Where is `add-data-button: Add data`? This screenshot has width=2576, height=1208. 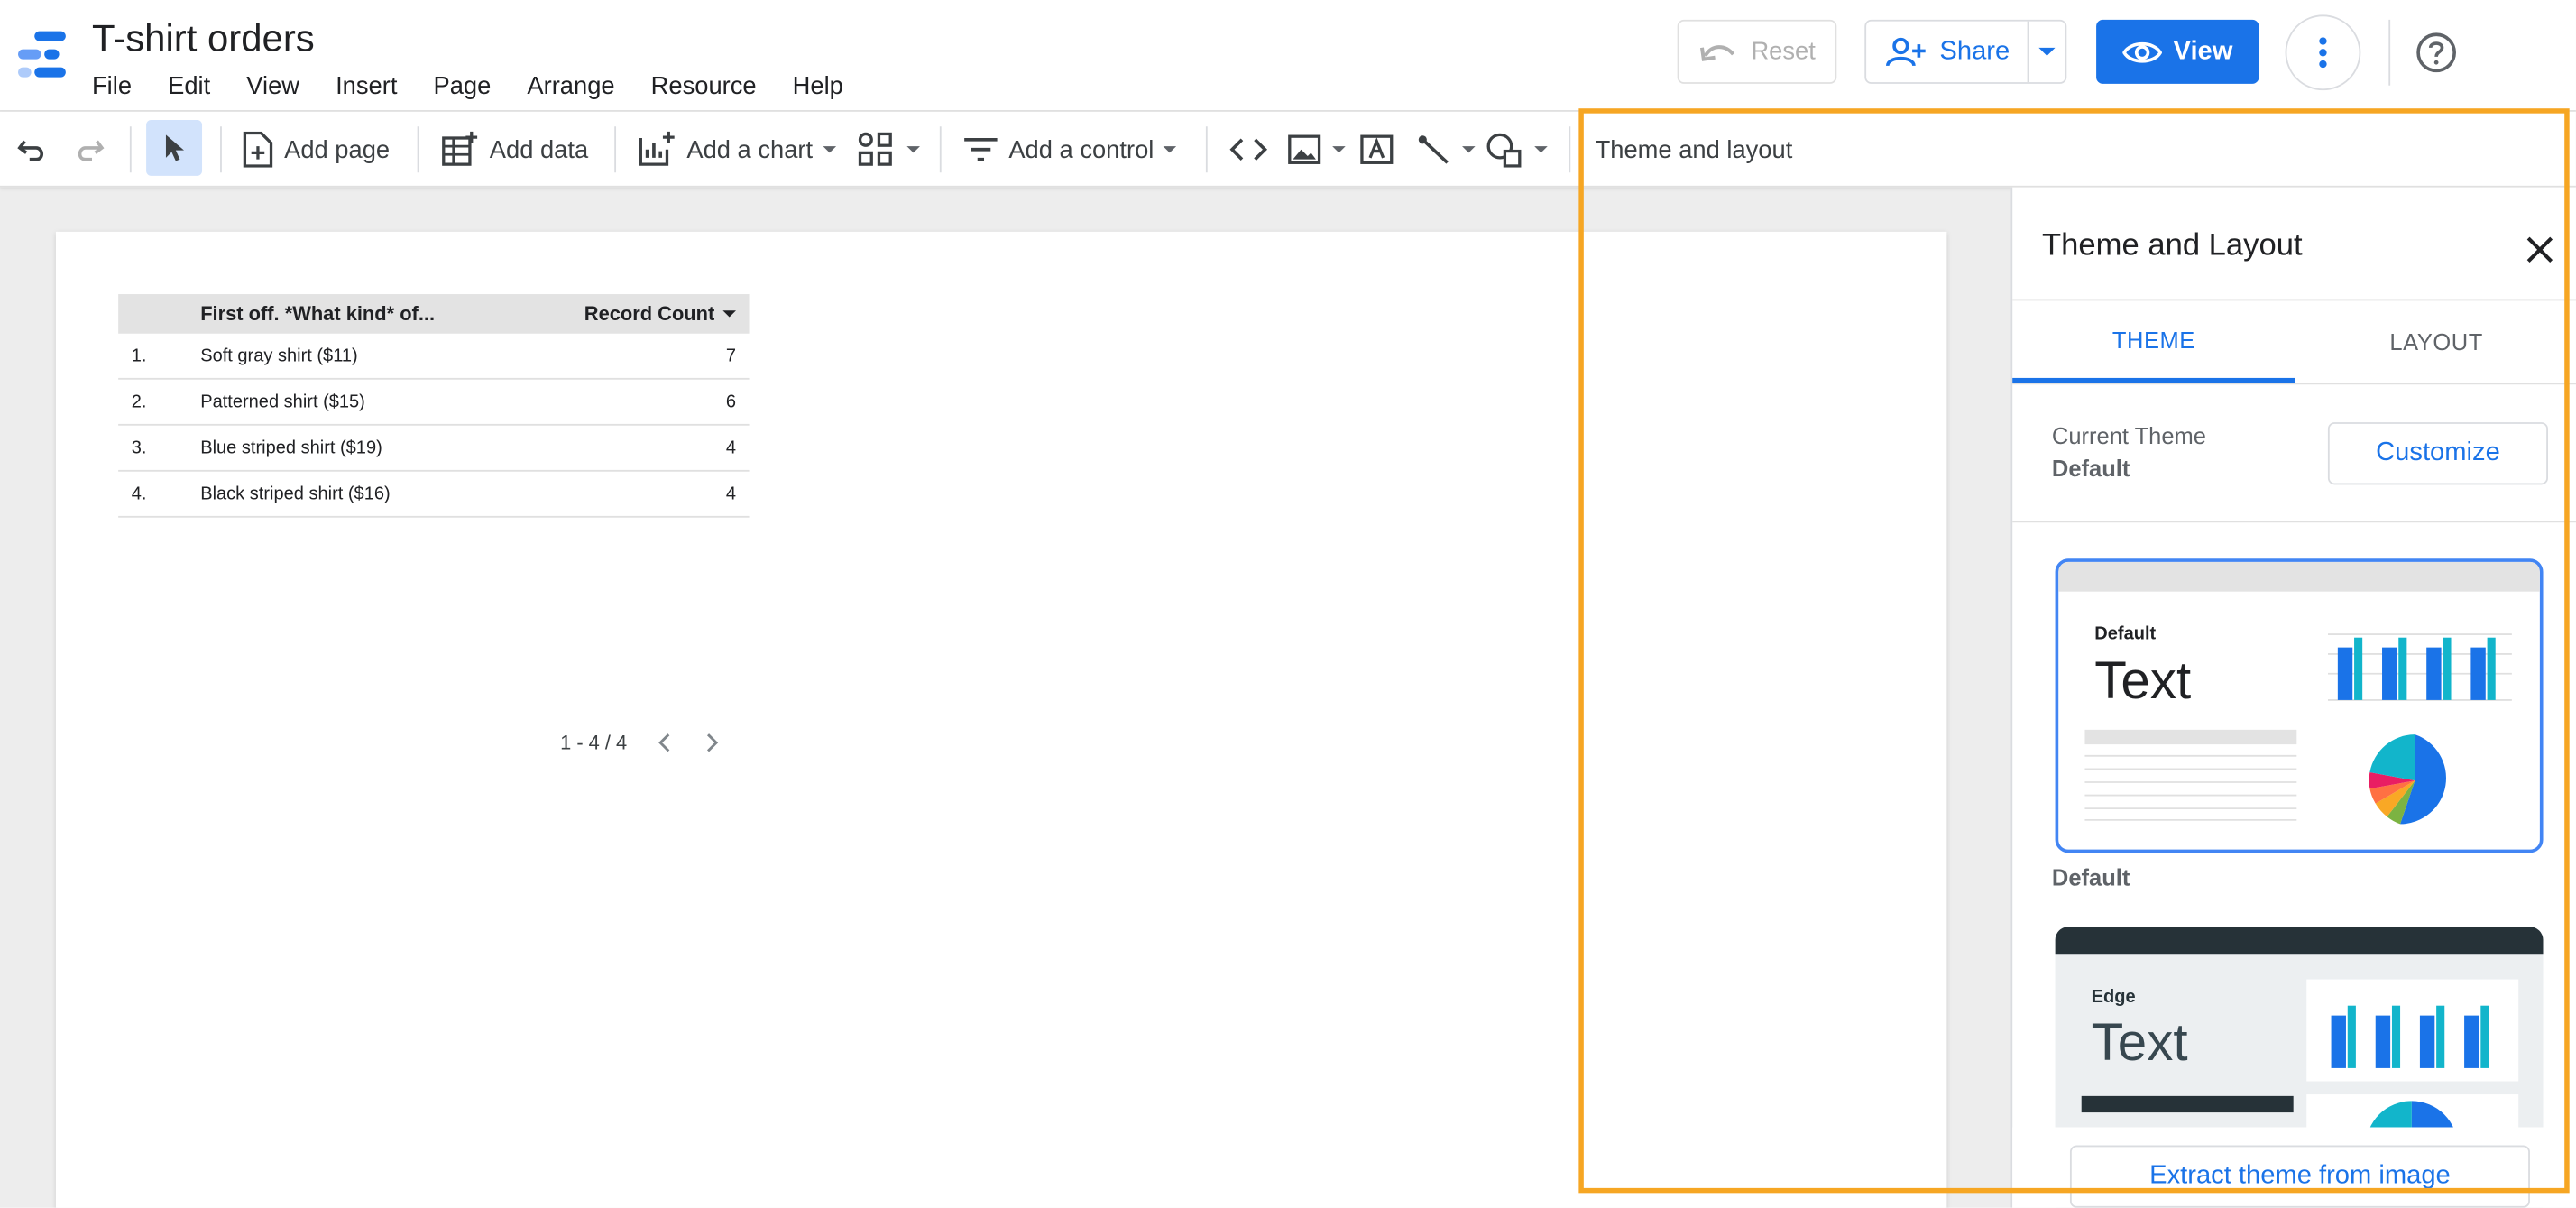 add-data-button: Add data is located at coordinates (514, 150).